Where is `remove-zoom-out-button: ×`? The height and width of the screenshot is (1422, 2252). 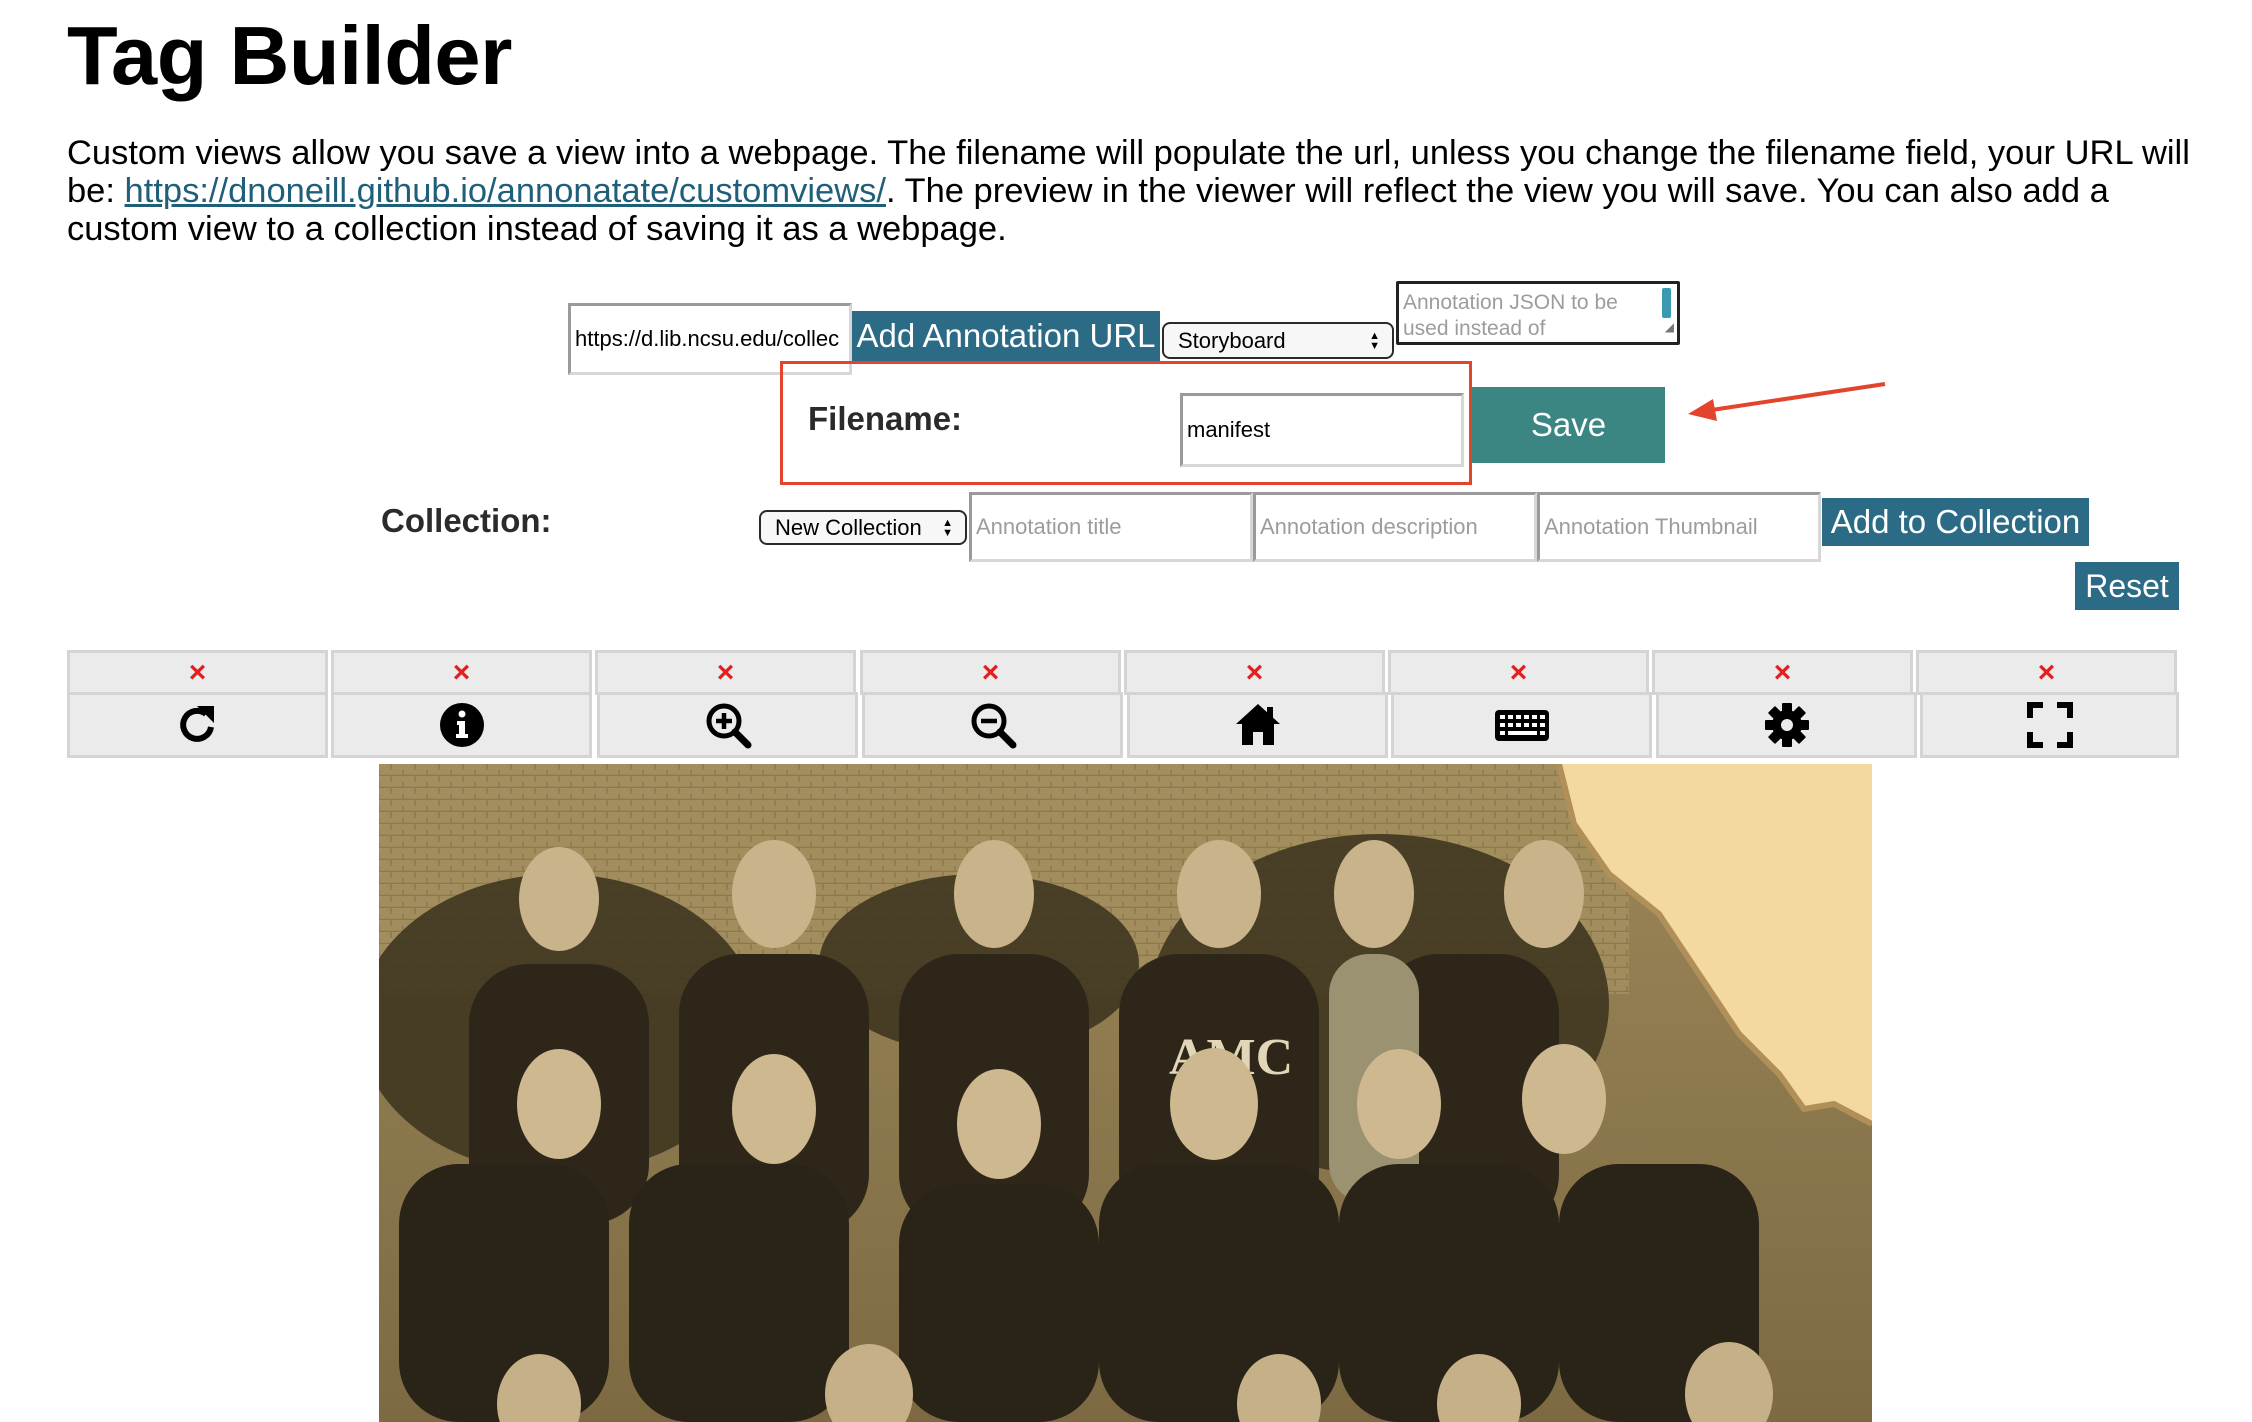 remove-zoom-out-button: × is located at coordinates (990, 672).